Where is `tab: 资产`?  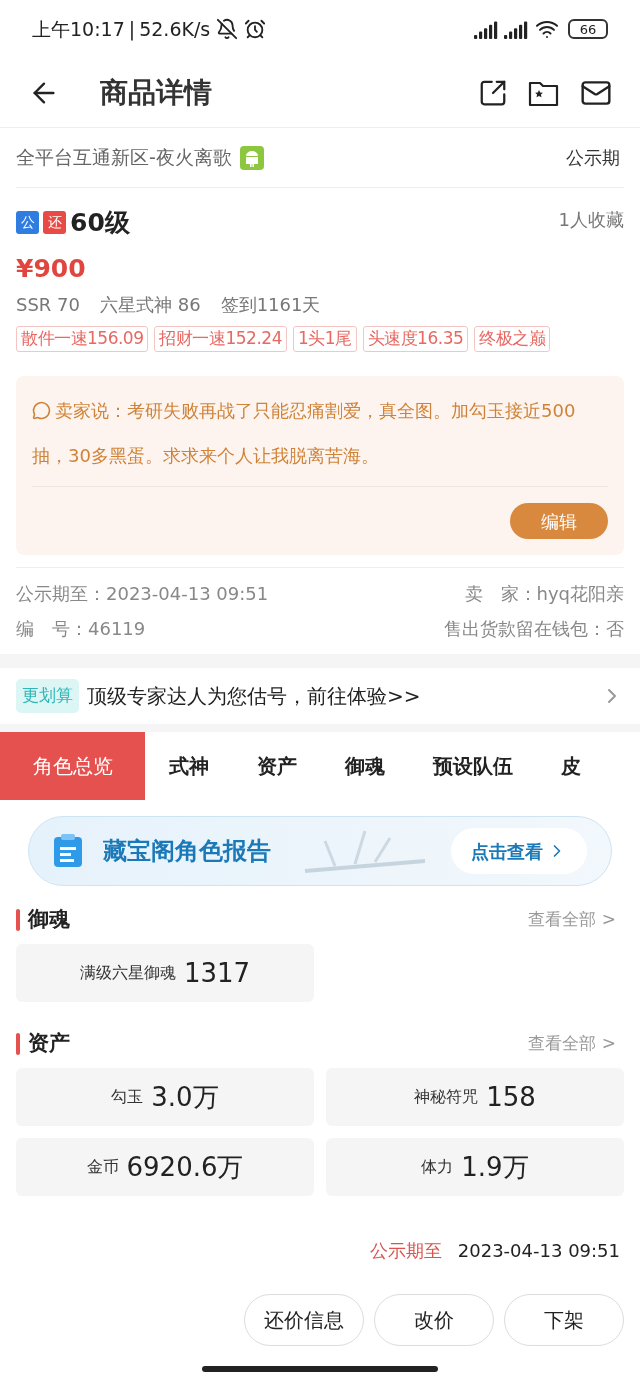 tab: 资产 is located at coordinates (277, 766).